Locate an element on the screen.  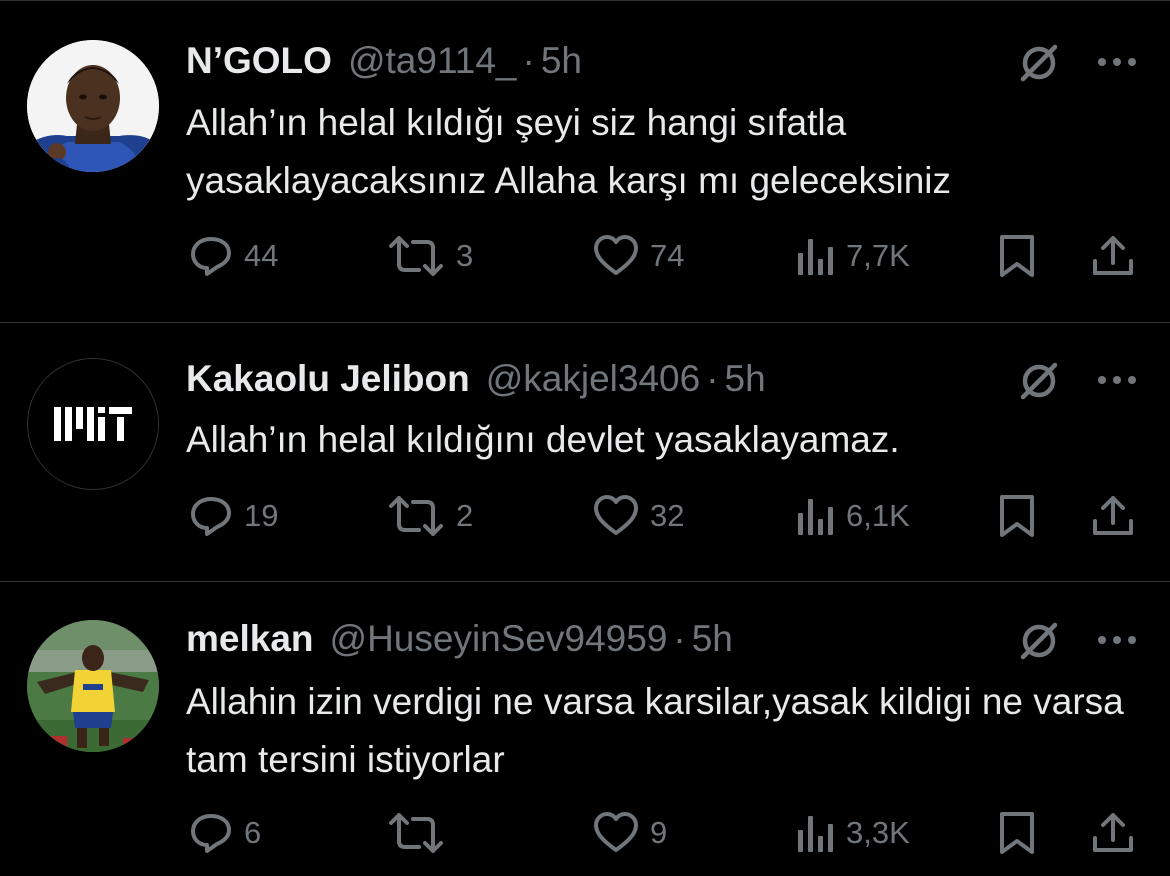
like-count: 32 is located at coordinates (667, 515).